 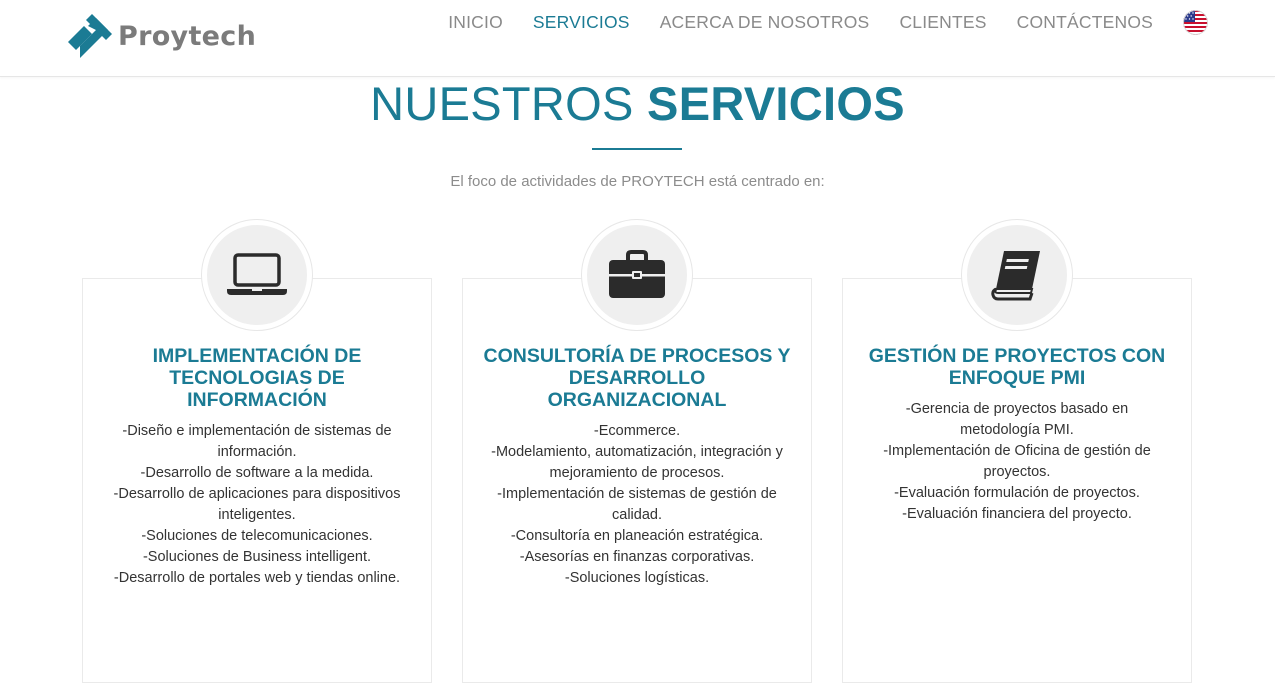 What do you see at coordinates (1195, 22) in the screenshot?
I see `us-flag-icon` at bounding box center [1195, 22].